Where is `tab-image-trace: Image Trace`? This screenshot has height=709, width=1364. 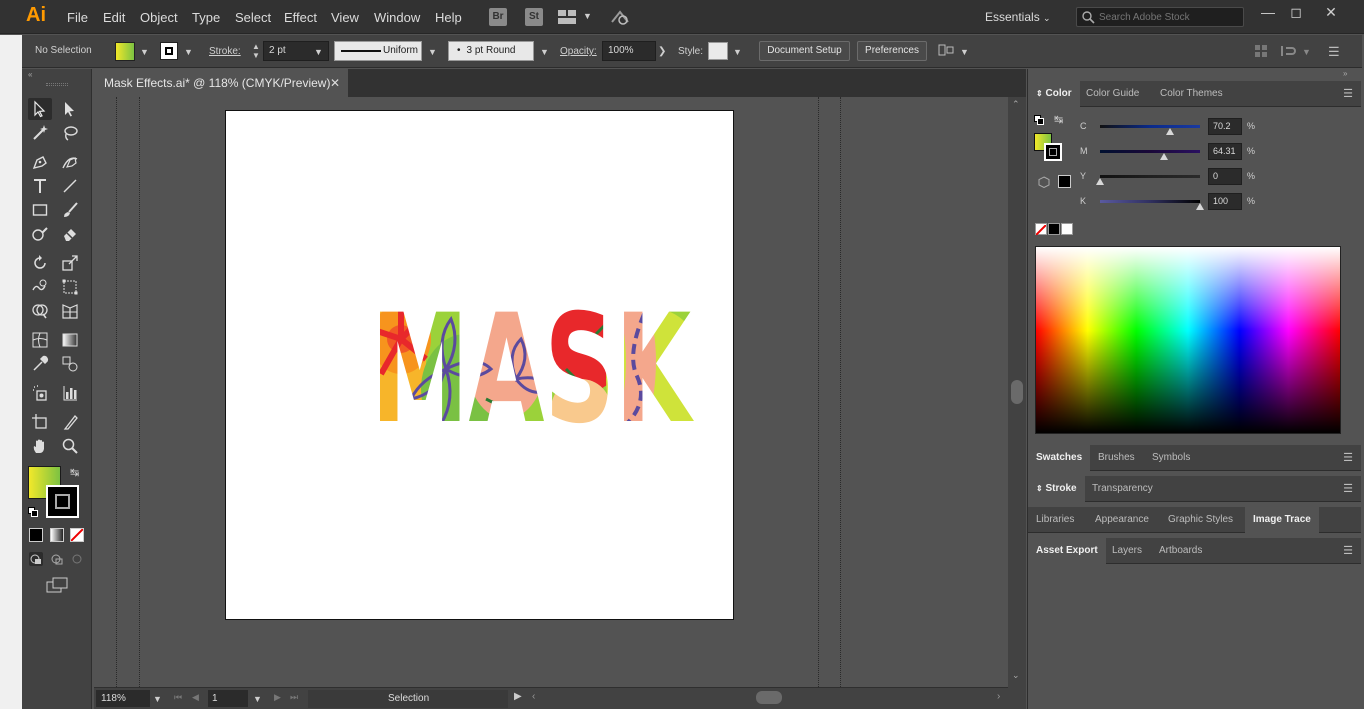
tab-image-trace: Image Trace is located at coordinates (1282, 520).